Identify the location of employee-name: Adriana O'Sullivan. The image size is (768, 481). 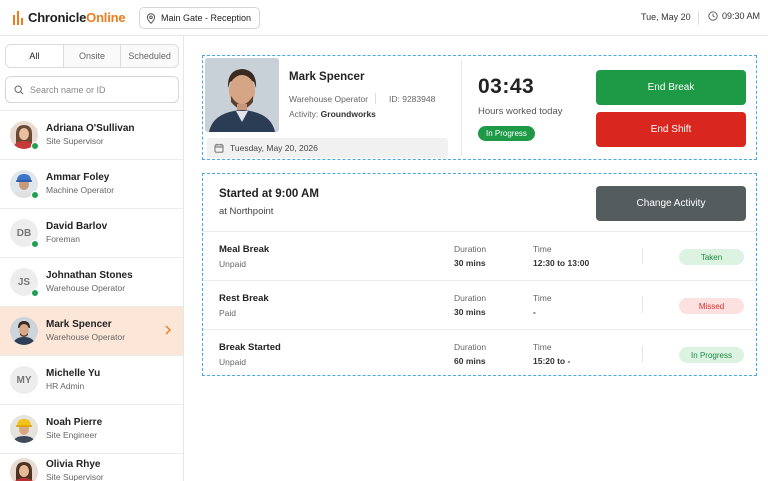
(90, 128).